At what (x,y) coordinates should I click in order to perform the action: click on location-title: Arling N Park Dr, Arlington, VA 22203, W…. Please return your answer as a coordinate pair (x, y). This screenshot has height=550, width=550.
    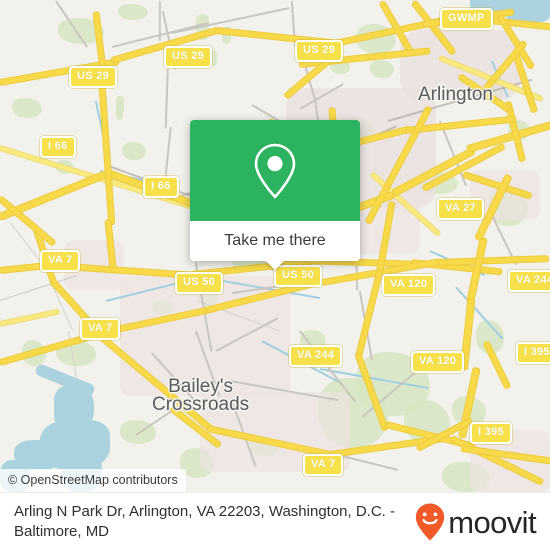
    Looking at the image, I should click on (205, 521).